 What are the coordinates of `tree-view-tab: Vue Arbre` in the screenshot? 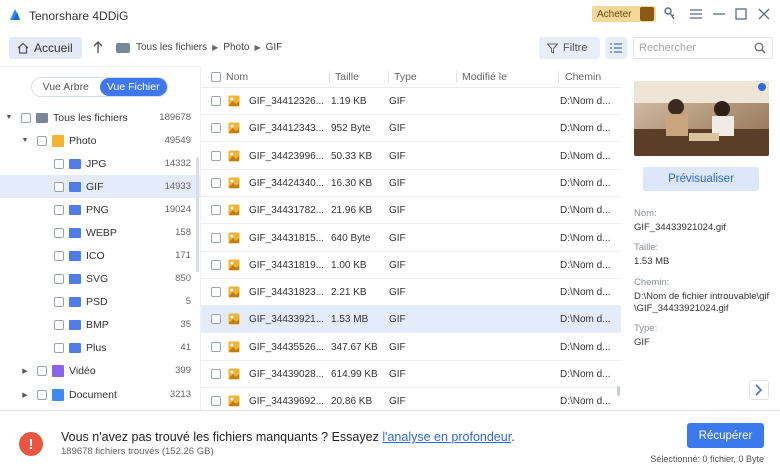 It's located at (66, 87).